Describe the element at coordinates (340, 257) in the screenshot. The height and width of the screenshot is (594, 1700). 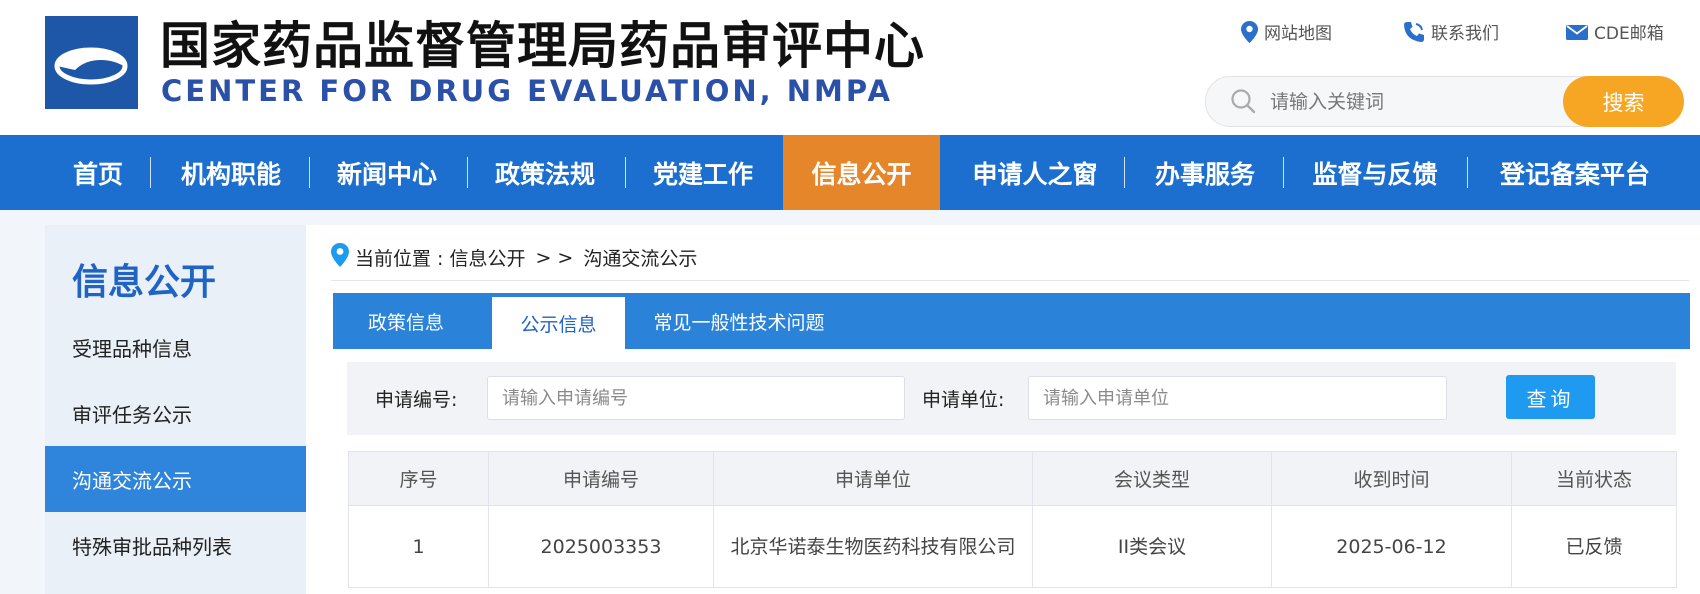
I see `location-pin-icon` at that location.